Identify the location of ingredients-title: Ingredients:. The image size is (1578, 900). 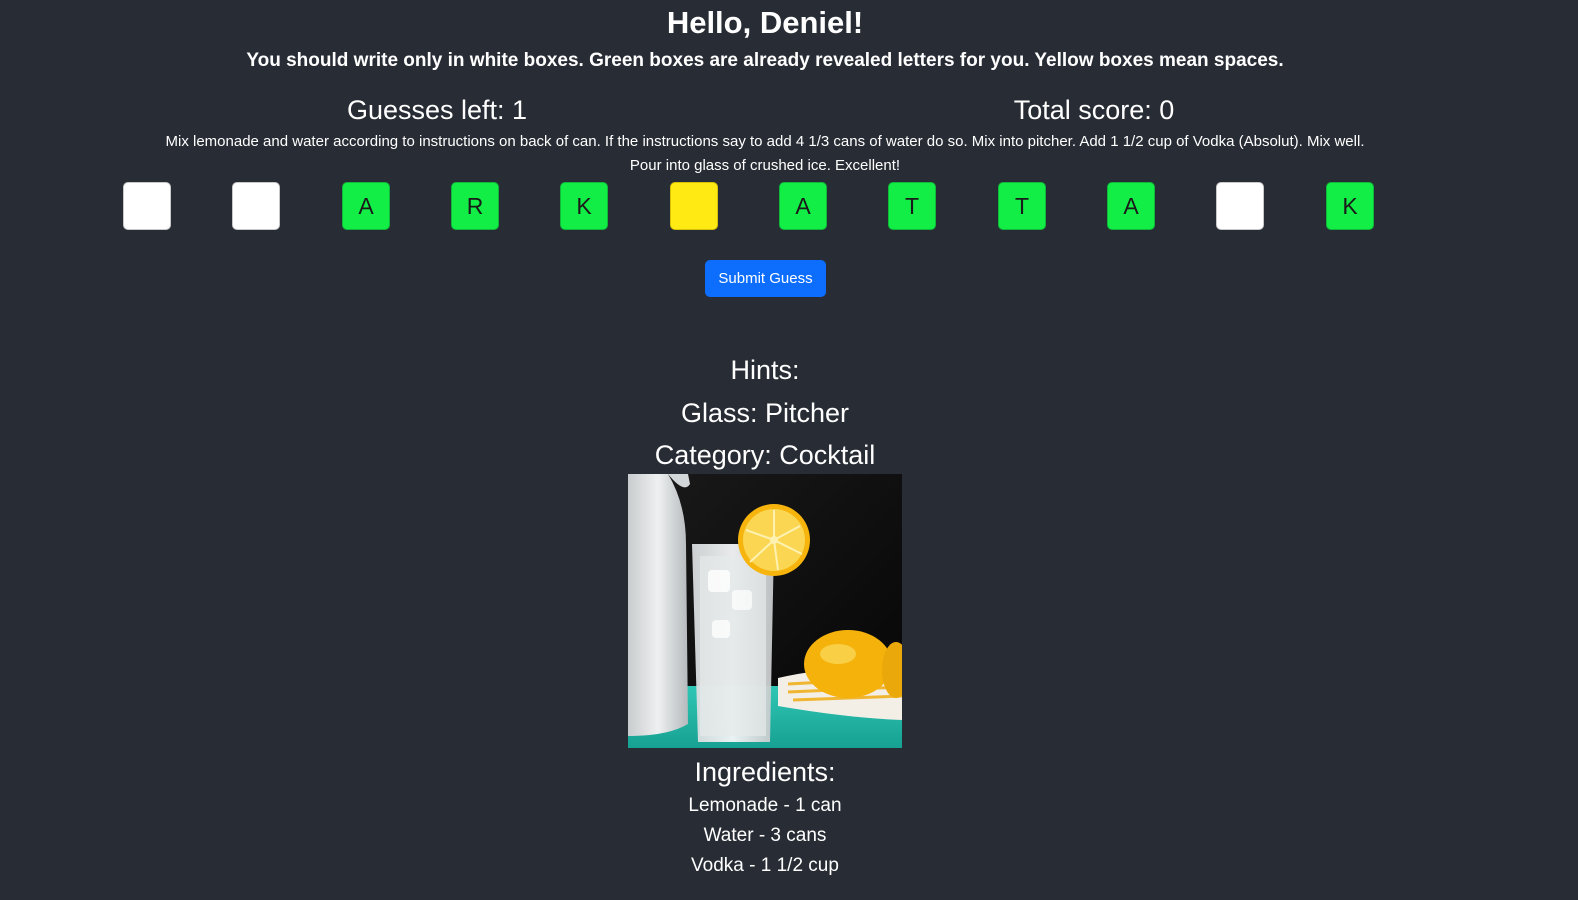
(765, 772).